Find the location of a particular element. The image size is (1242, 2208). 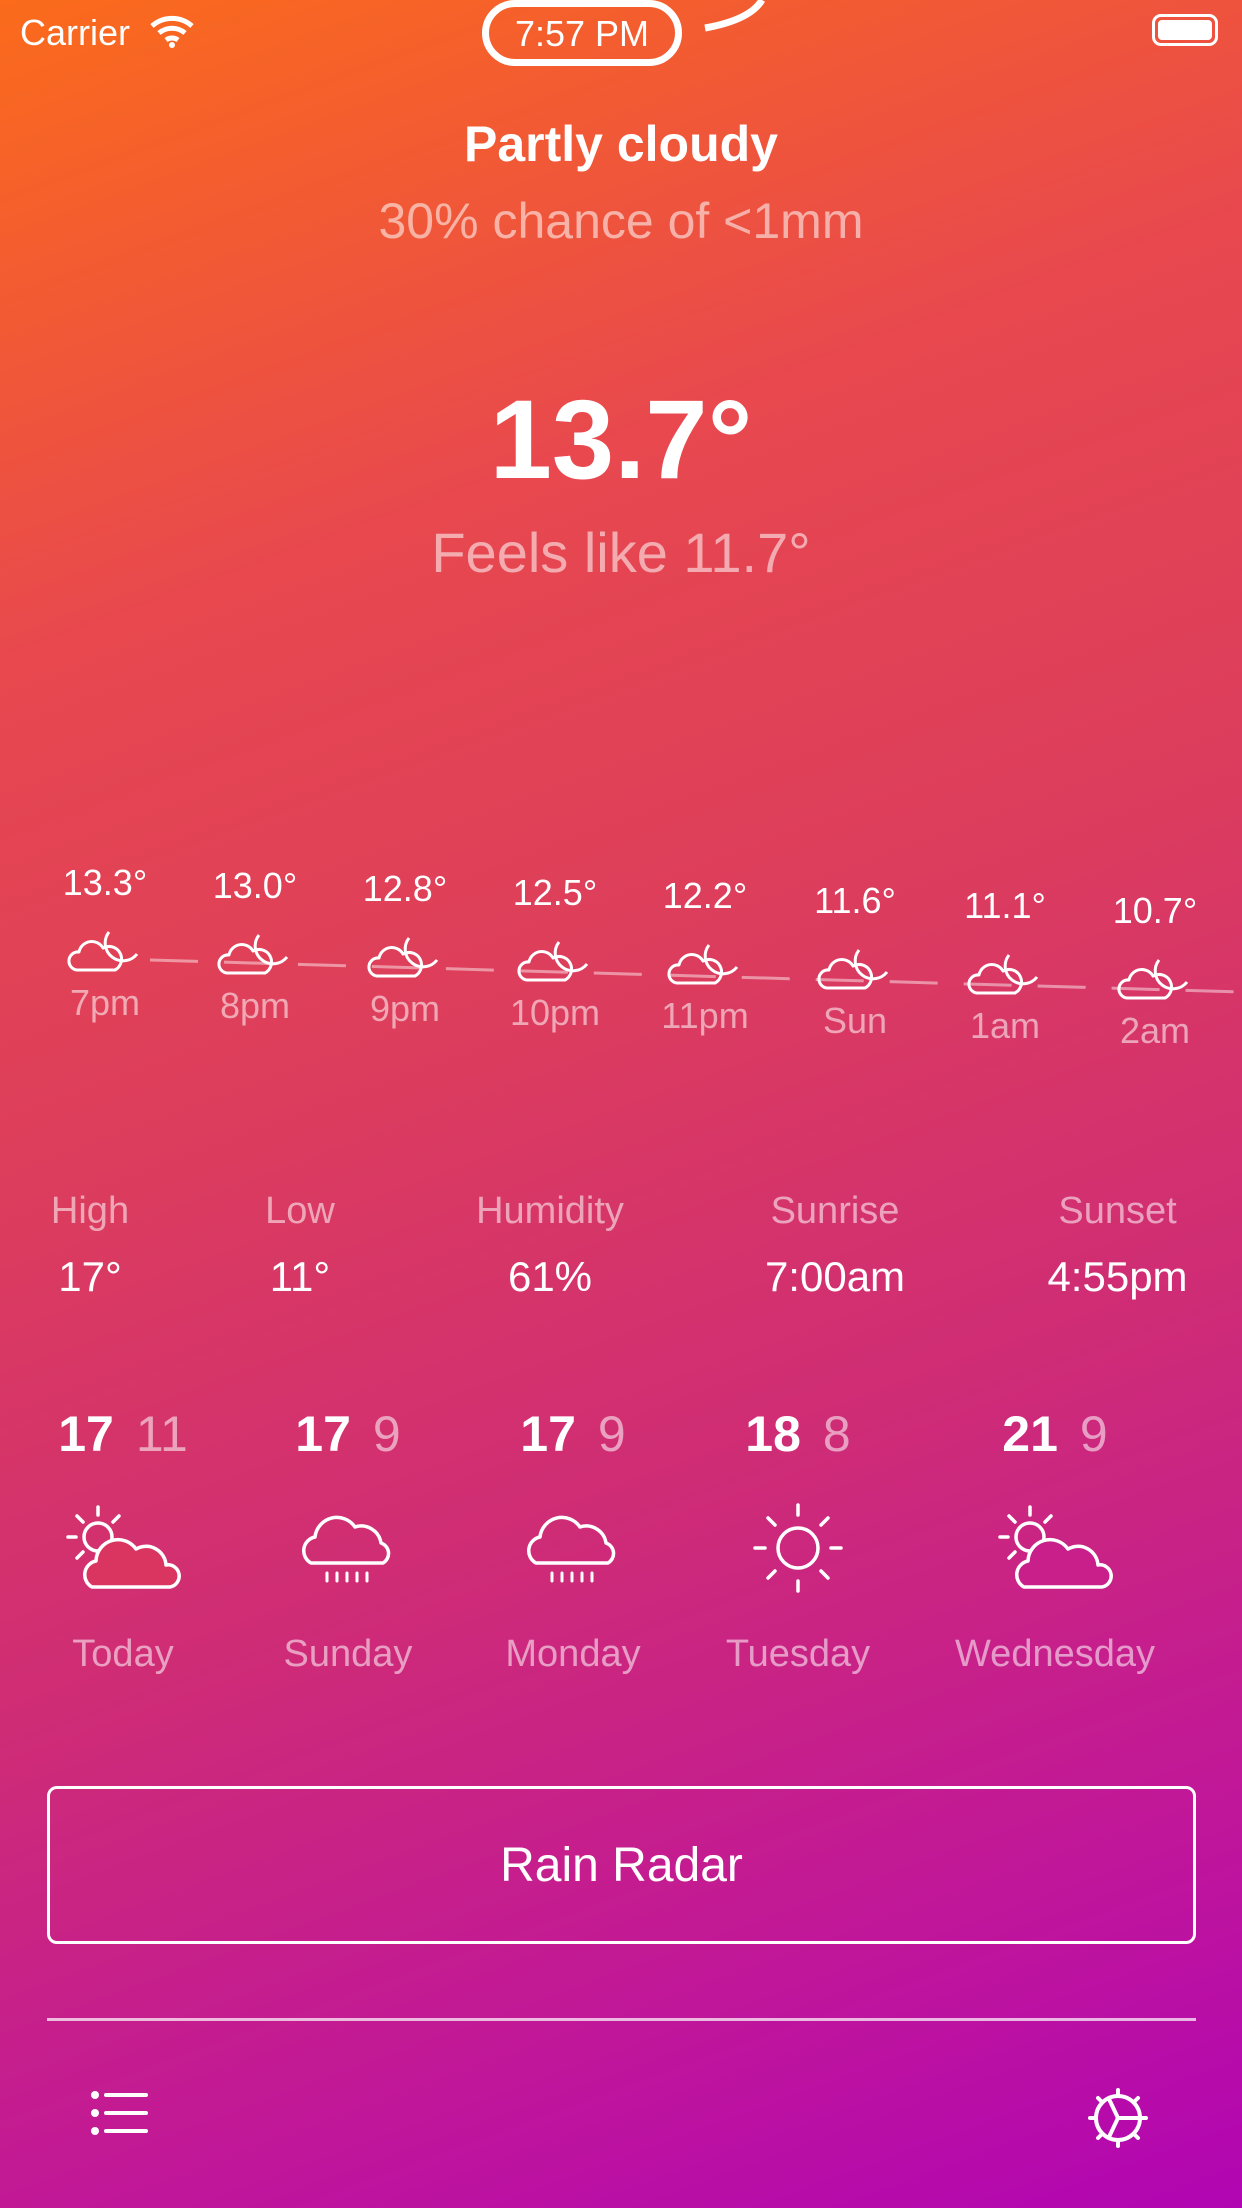

daily-item: 17 11 Today is located at coordinates (123, 1540).